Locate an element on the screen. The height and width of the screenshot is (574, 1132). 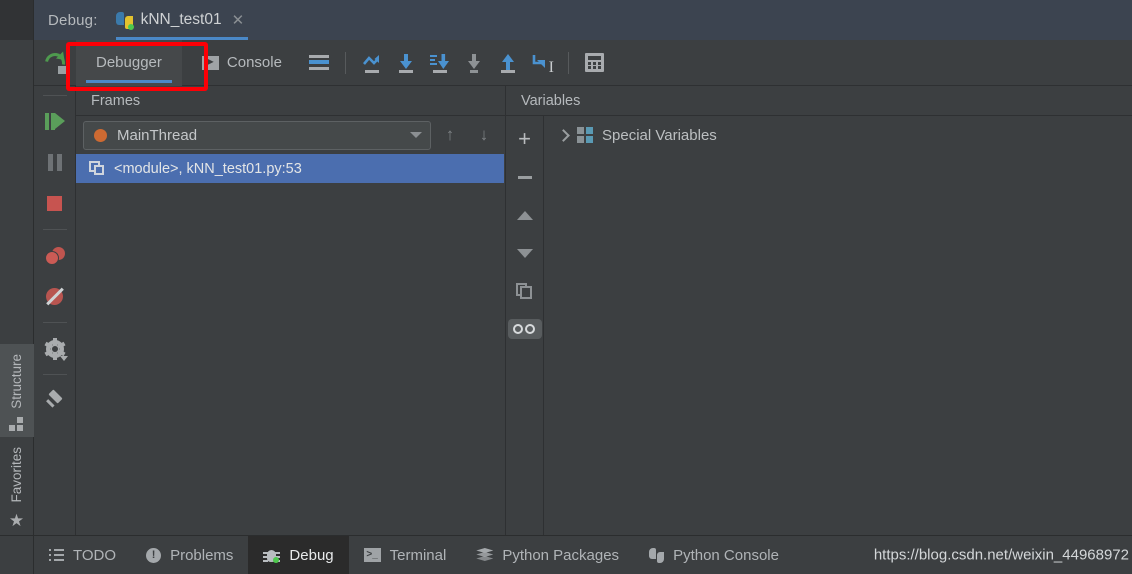
resume-icon is located at coordinates (54, 121).